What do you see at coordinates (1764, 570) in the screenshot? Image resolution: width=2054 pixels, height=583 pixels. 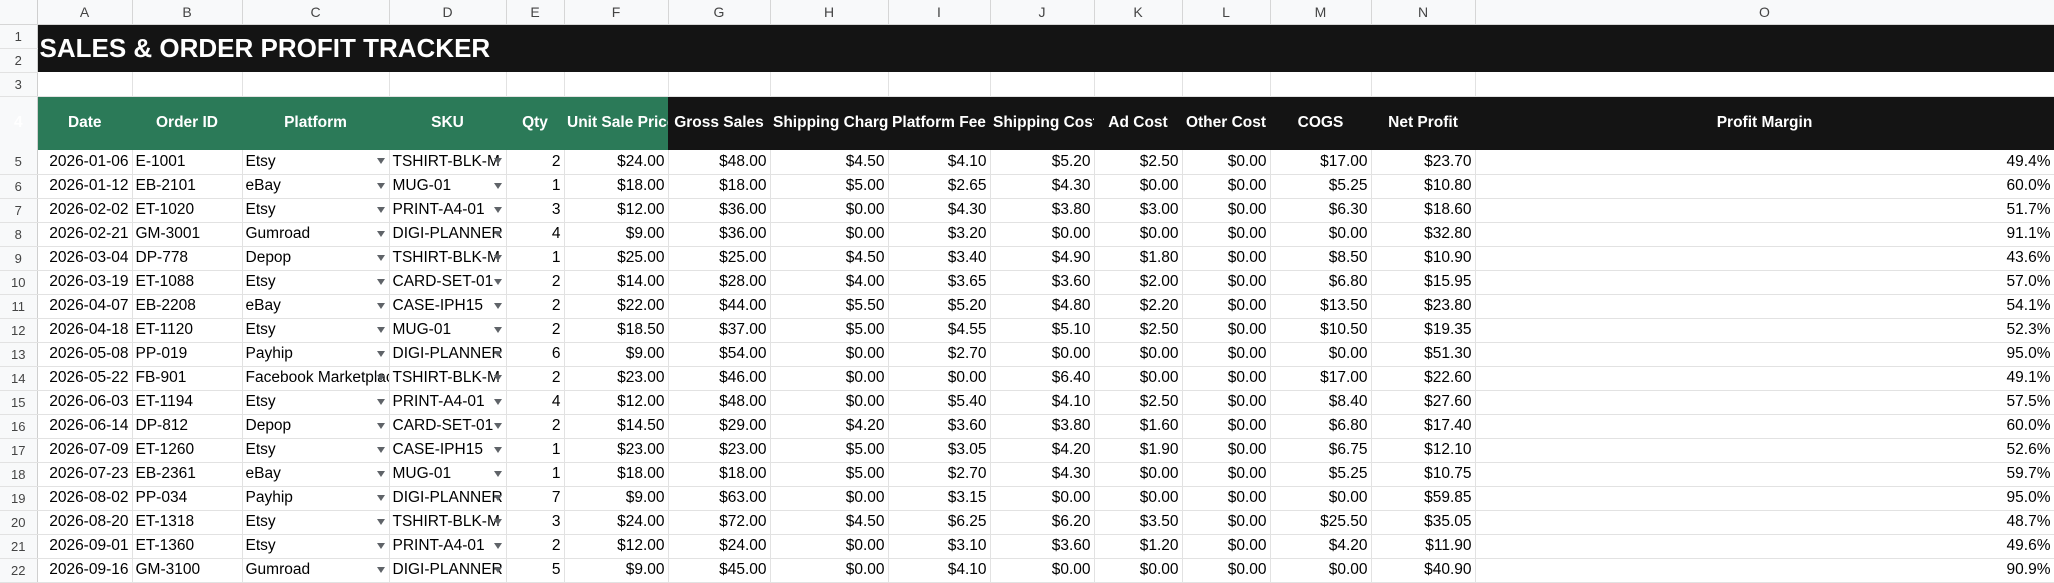 I see `cell-profit-margin: 90.9%` at bounding box center [1764, 570].